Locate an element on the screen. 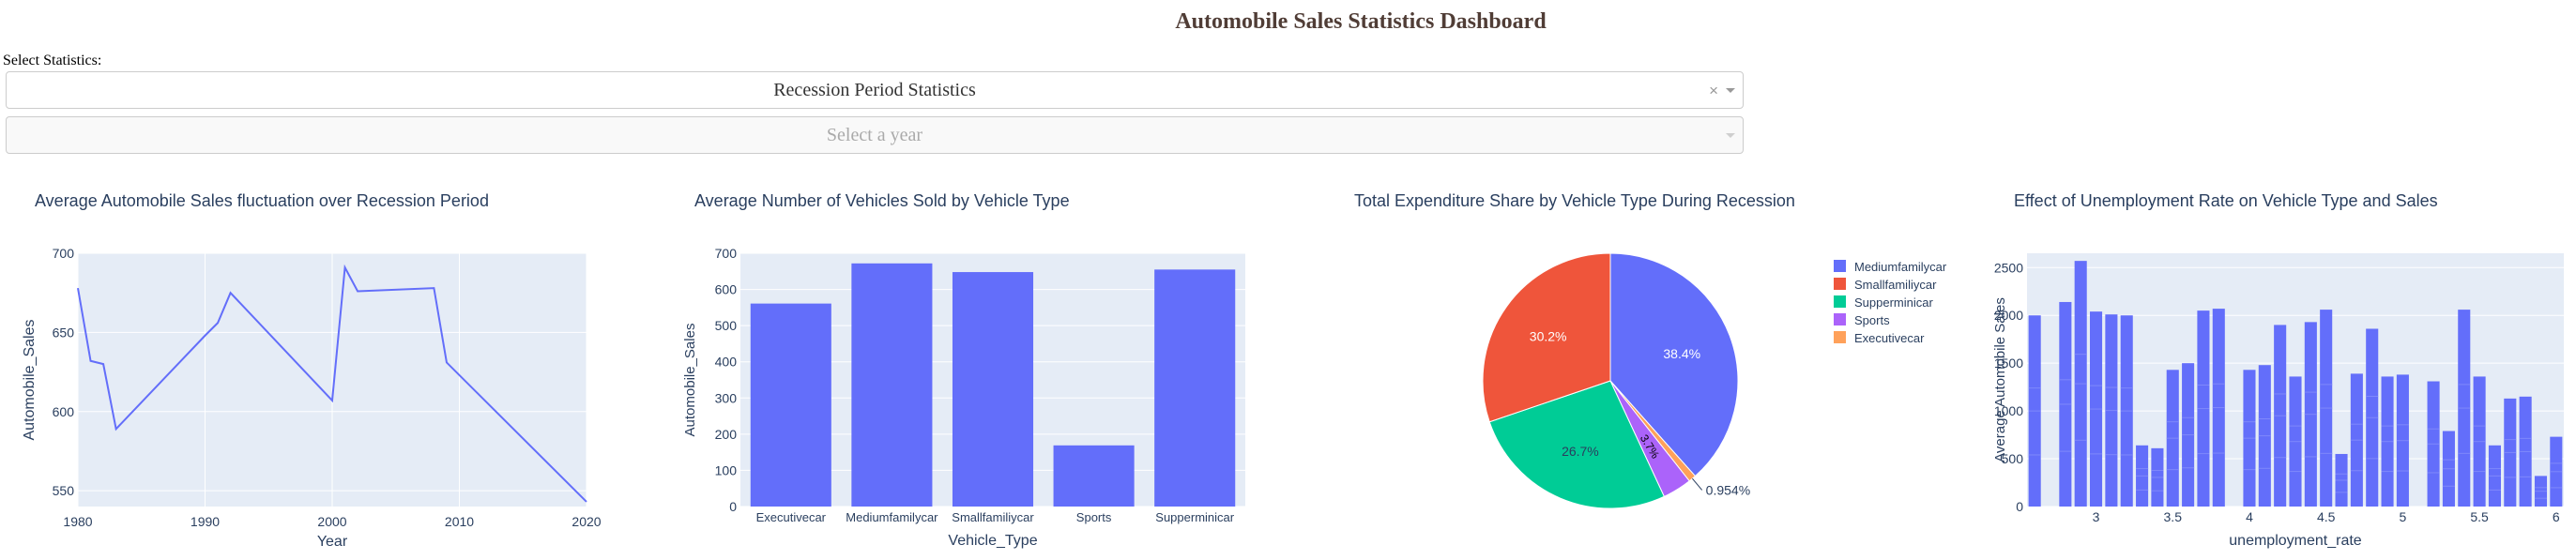  y-tick-label: 2500 is located at coordinates (2008, 268).